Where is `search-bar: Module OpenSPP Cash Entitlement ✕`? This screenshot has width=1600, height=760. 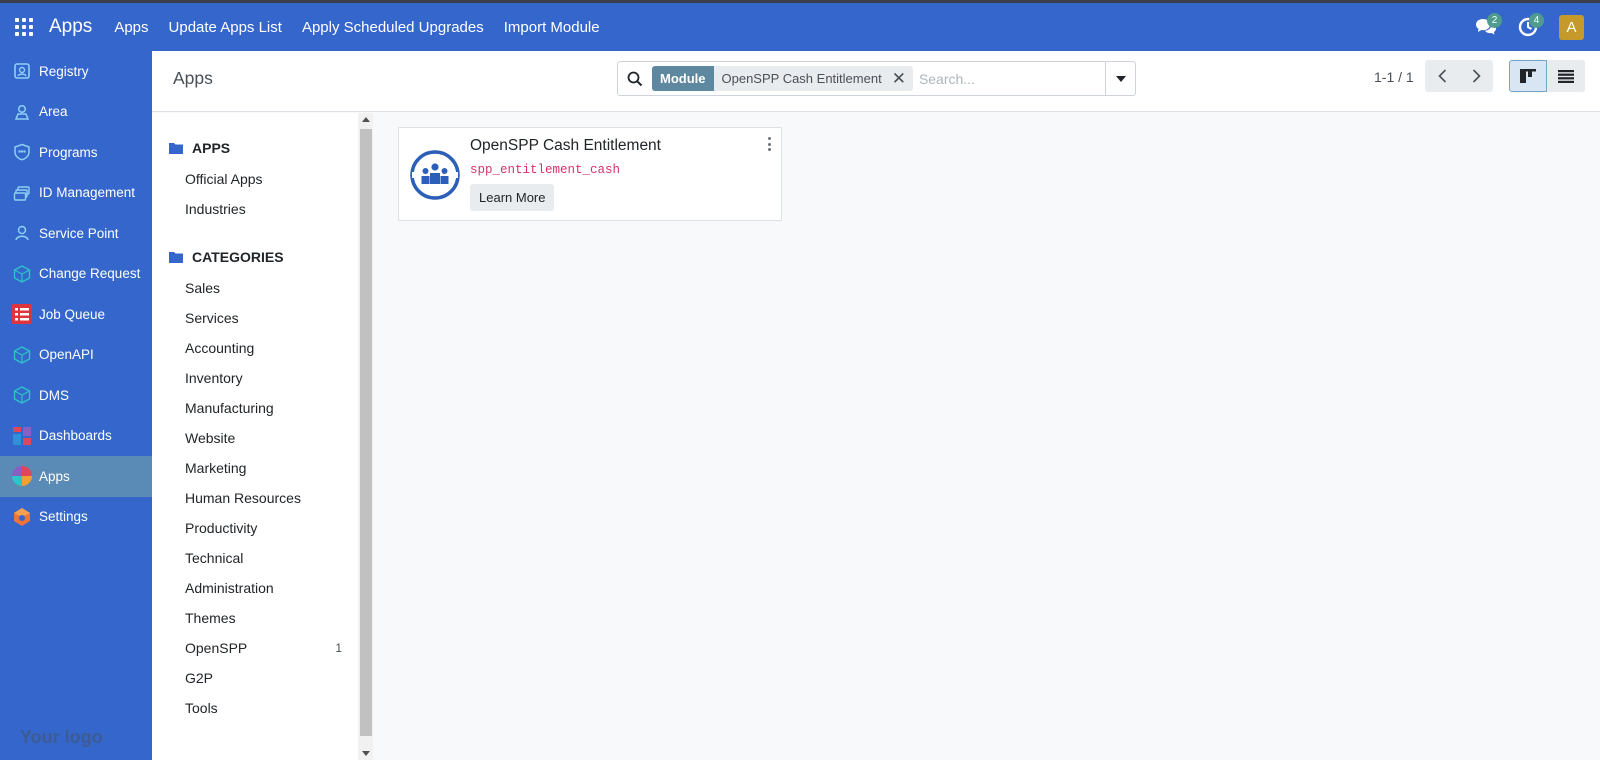 search-bar: Module OpenSPP Cash Entitlement ✕ is located at coordinates (876, 78).